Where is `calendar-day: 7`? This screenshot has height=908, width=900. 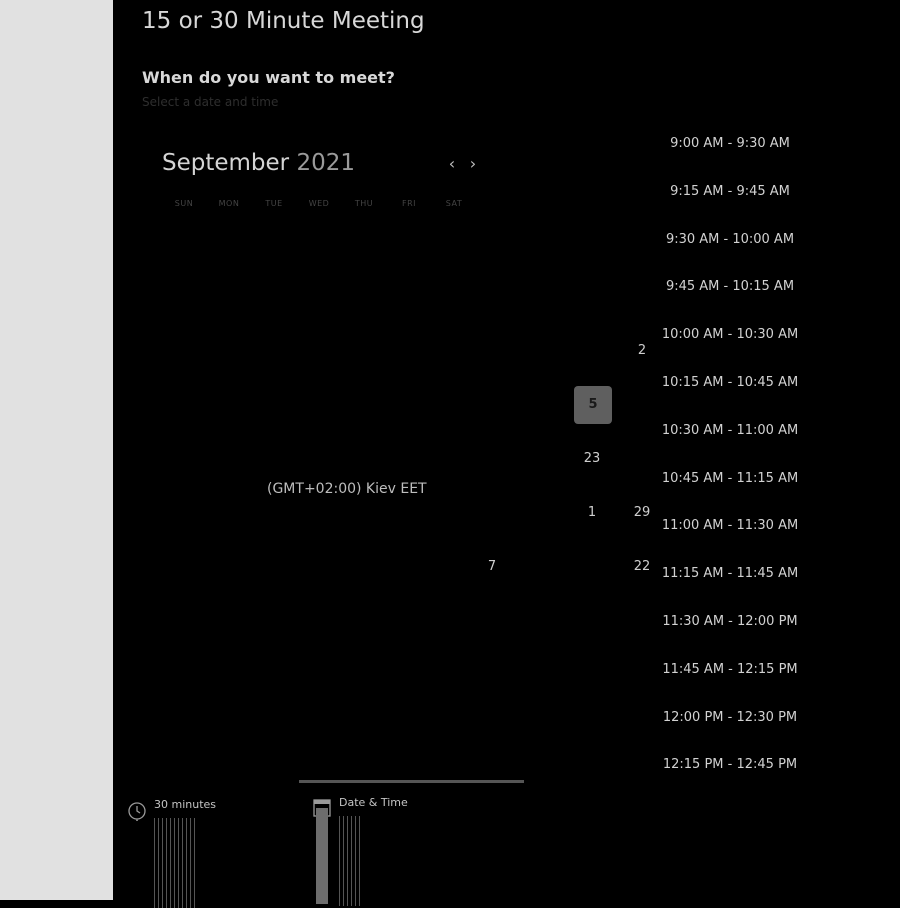
calendar-day: 7 is located at coordinates (492, 567).